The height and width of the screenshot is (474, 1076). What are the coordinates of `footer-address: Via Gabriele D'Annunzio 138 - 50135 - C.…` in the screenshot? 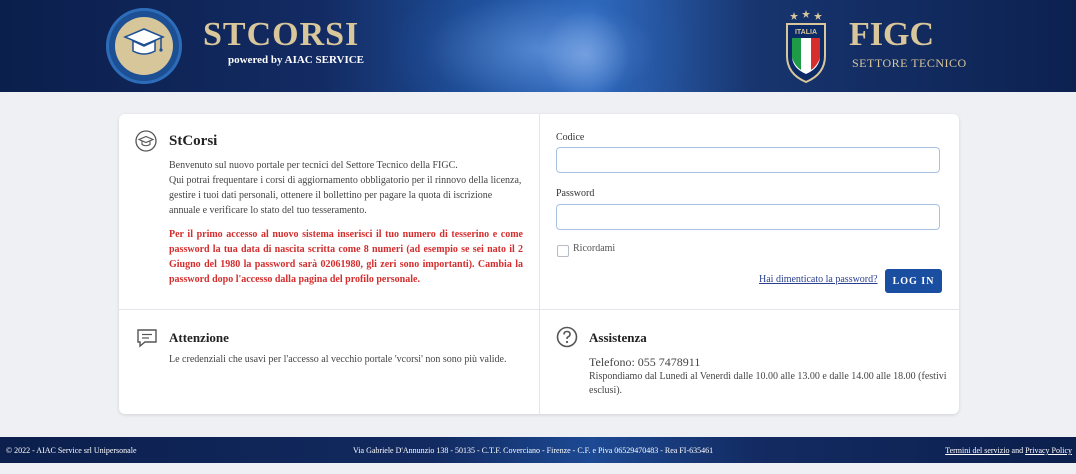 It's located at (533, 450).